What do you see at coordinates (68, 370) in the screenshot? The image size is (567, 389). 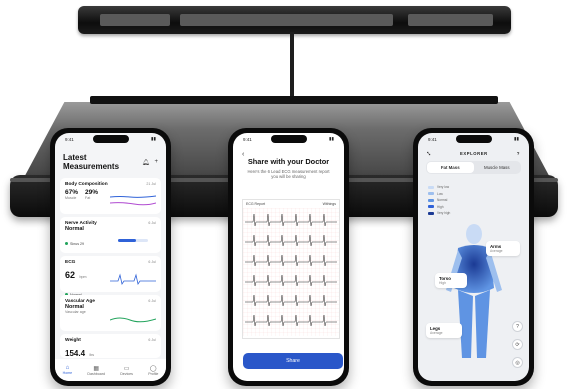 I see `tab-home: ⌂ Home` at bounding box center [68, 370].